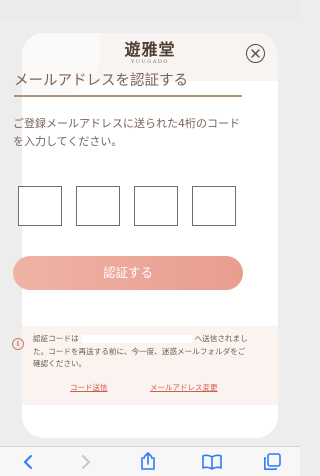 The image size is (320, 476). I want to click on logo-text: 遊雅堂, so click(150, 49).